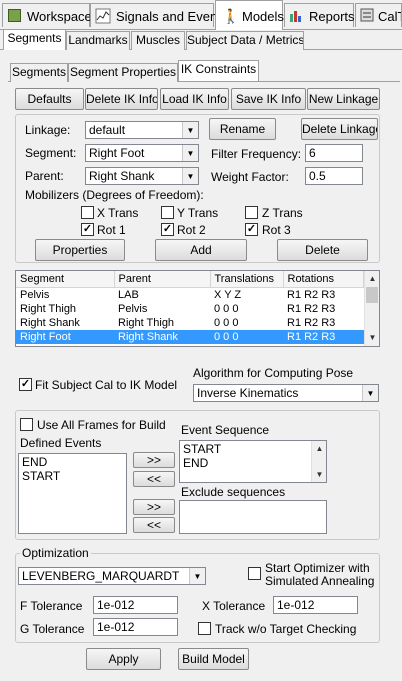 The height and width of the screenshot is (681, 402). Describe the element at coordinates (154, 460) in the screenshot. I see `add-event-button: >>` at that location.